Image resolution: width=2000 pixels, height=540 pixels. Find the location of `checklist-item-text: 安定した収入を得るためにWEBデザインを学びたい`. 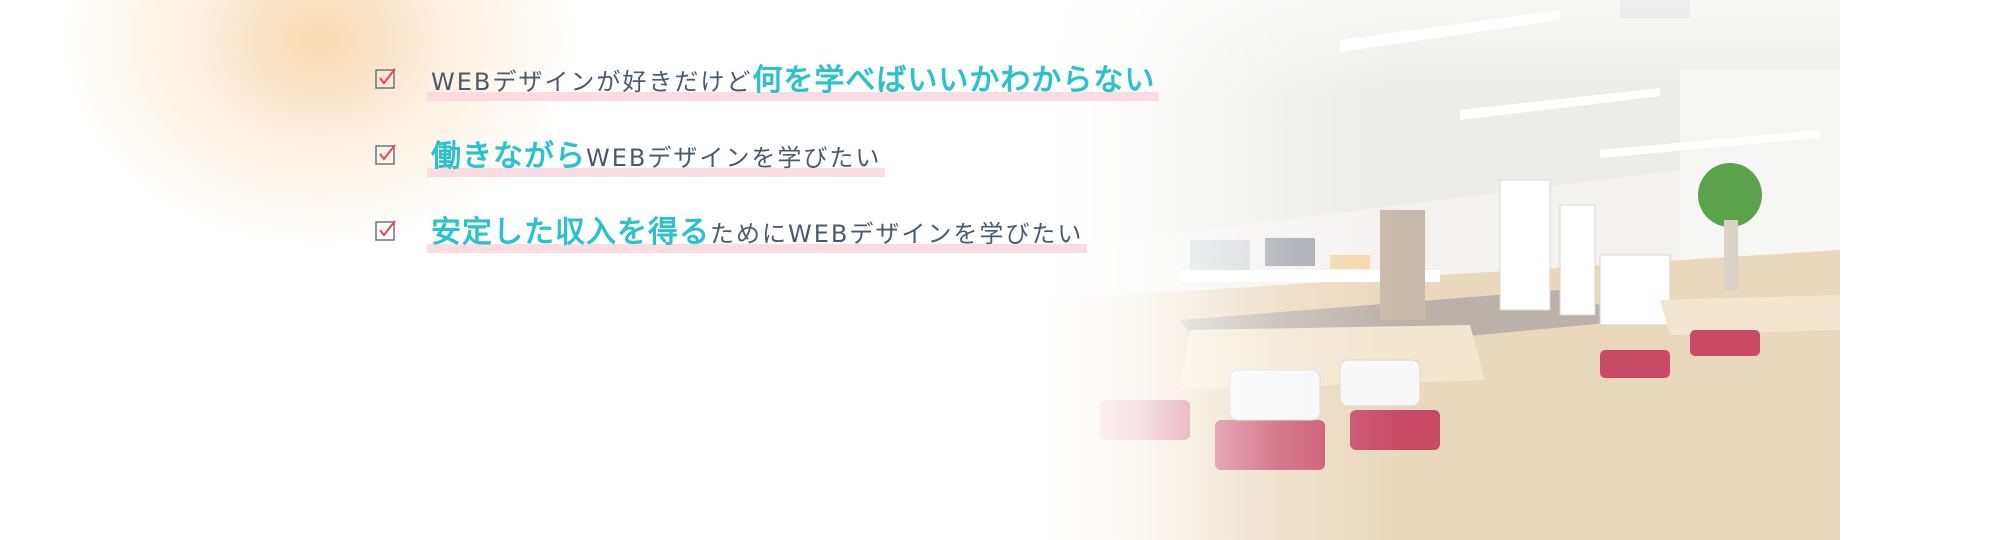

checklist-item-text: 安定した収入を得るためにWEBデザインを学びたい is located at coordinates (757, 230).